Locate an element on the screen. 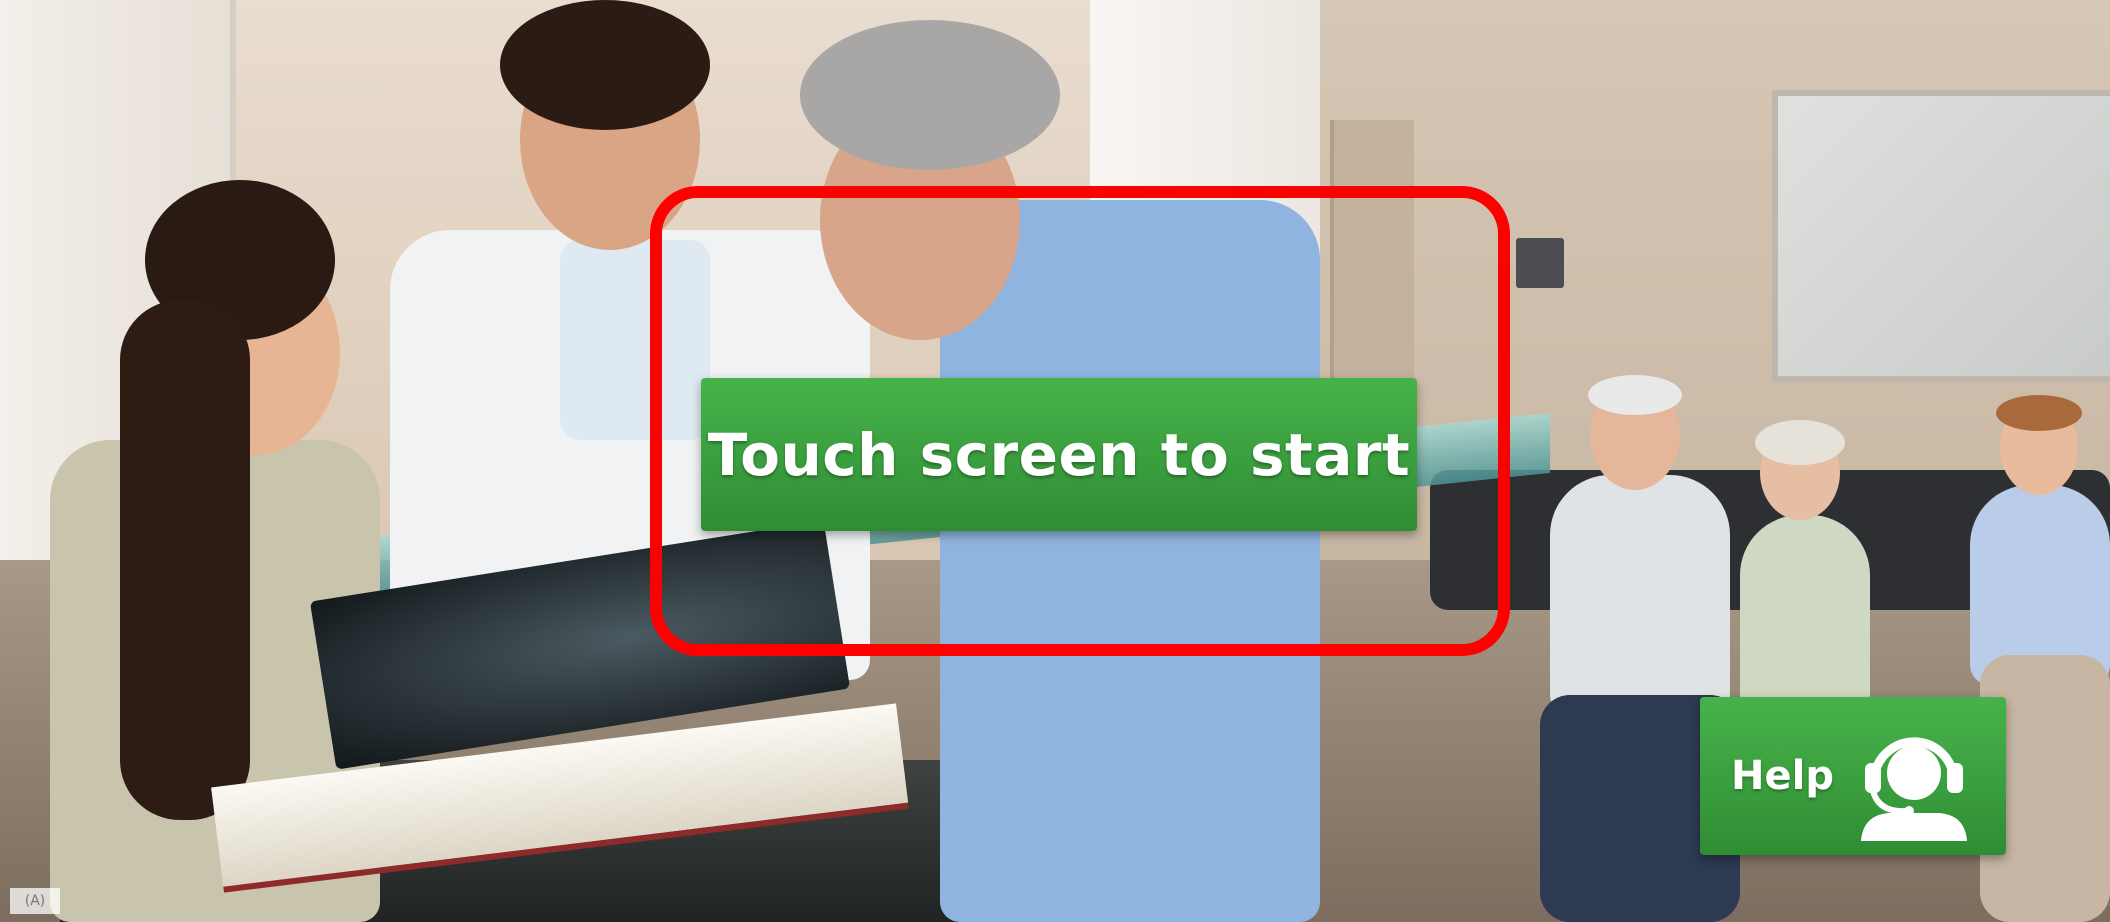  touch-to-start-button: Touch screen to start is located at coordinates (1059, 454).